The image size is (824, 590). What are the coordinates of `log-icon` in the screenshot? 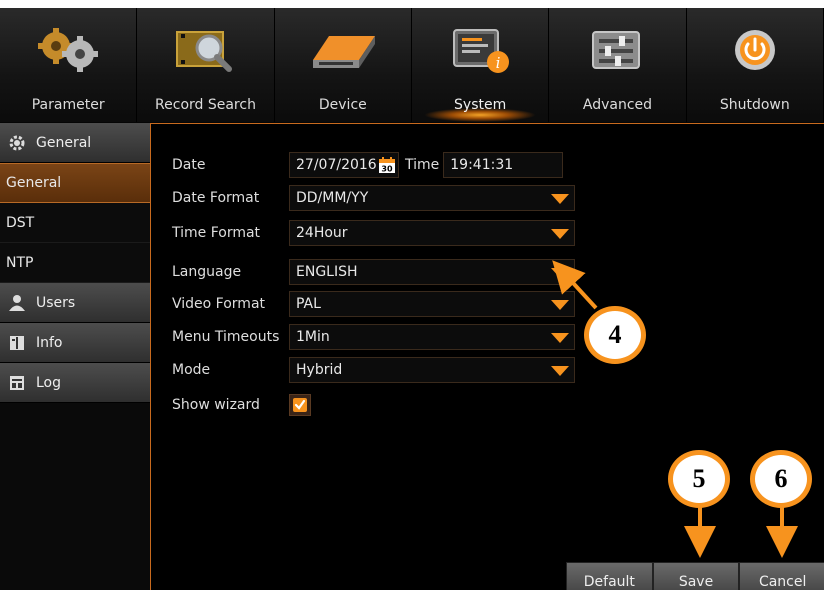 It's located at (17, 383).